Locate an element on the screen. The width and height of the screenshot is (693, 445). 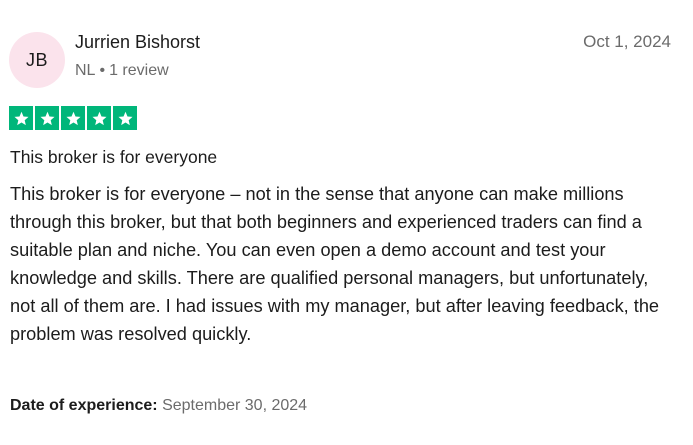
experience-label: Date of experience: is located at coordinates (84, 405).